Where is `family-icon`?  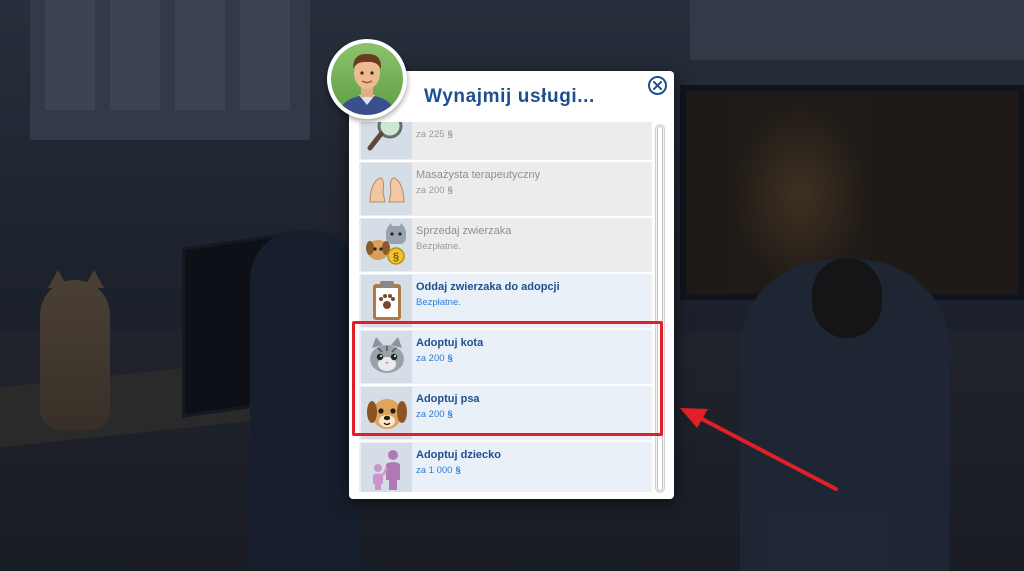
family-icon is located at coordinates (386, 467).